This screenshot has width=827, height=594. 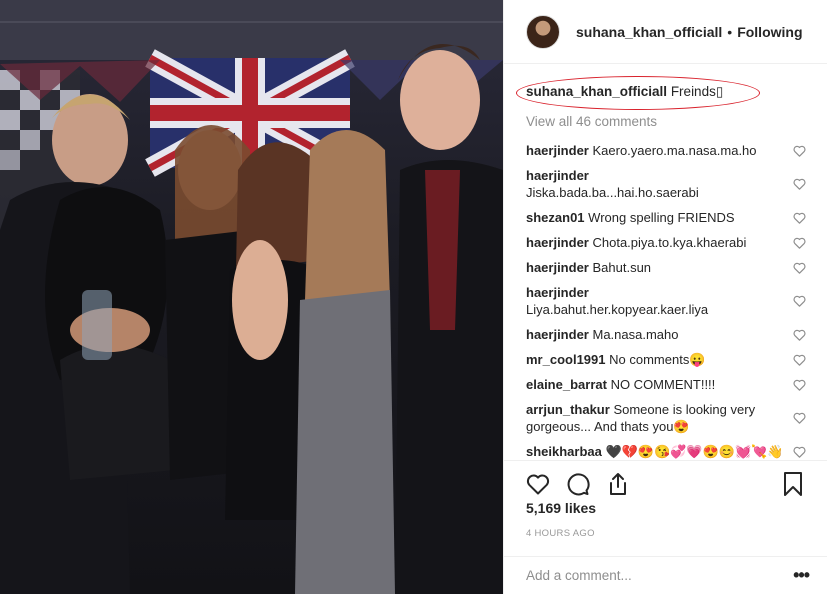 I want to click on comment-text: Kaero.yaero.ma.nasa.ma.ho, so click(x=674, y=150).